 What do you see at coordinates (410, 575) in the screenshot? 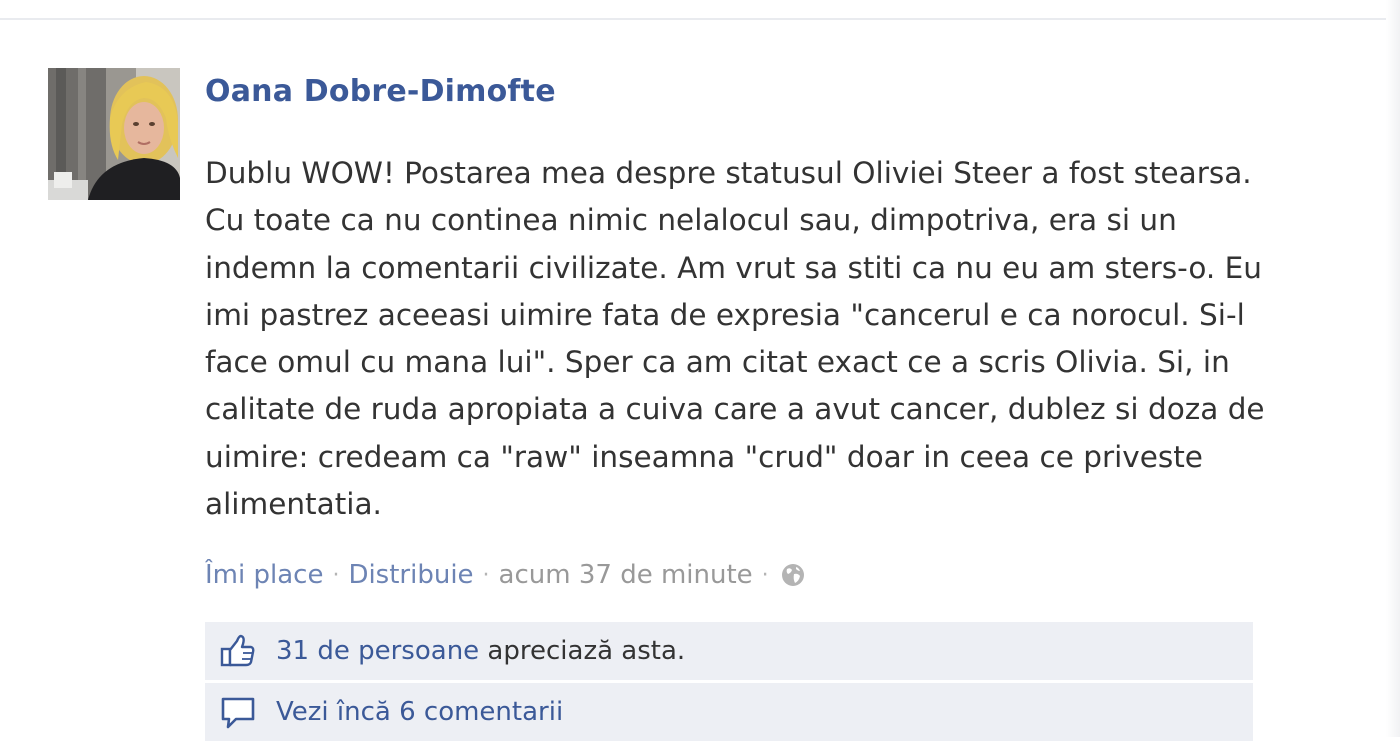
I see `share-link: Distribuie` at bounding box center [410, 575].